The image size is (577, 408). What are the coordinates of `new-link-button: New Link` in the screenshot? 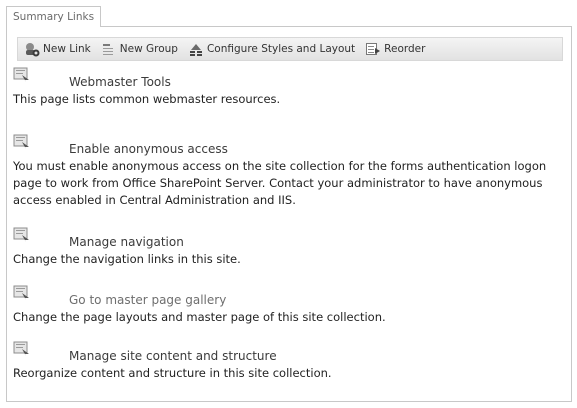 It's located at (57, 49).